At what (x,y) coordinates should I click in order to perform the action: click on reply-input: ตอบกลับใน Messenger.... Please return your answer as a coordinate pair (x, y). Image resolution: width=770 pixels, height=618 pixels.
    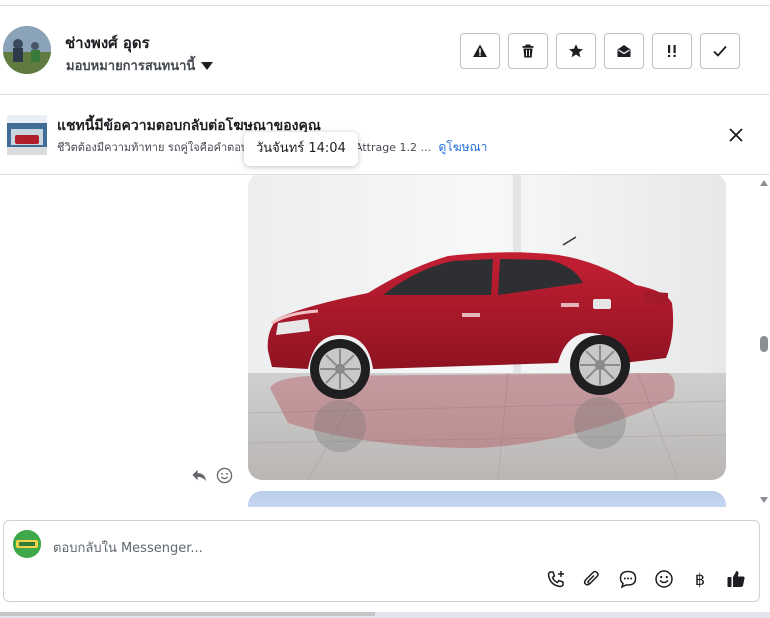
    Looking at the image, I should click on (128, 547).